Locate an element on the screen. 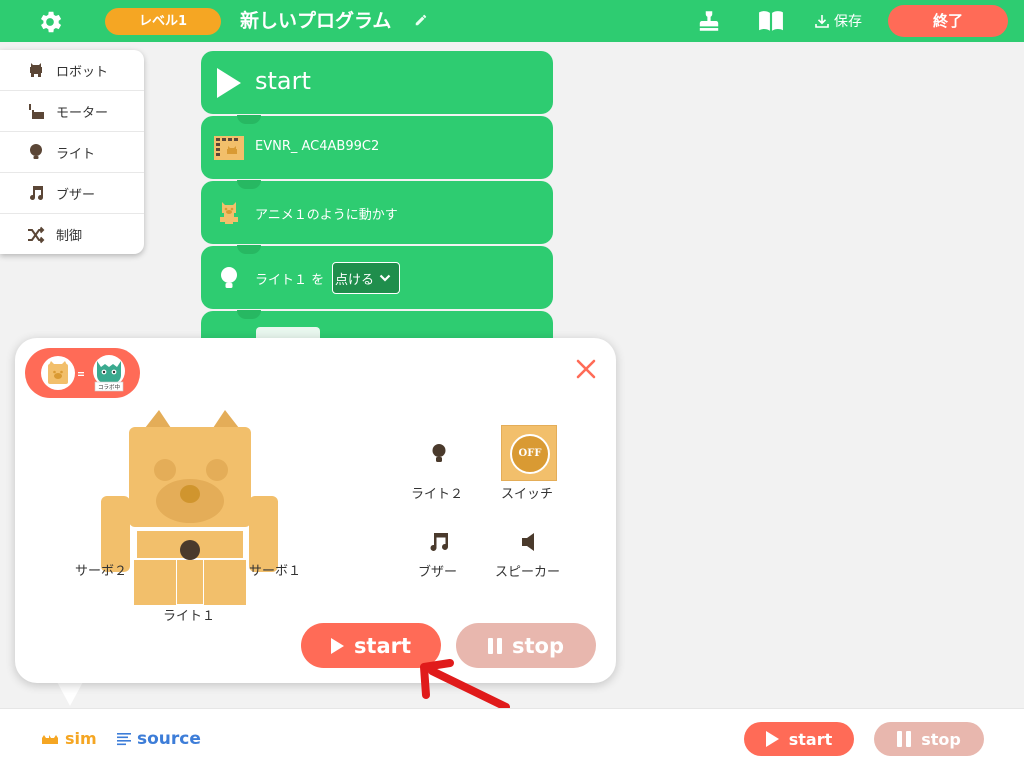  list-icon is located at coordinates (124, 739).